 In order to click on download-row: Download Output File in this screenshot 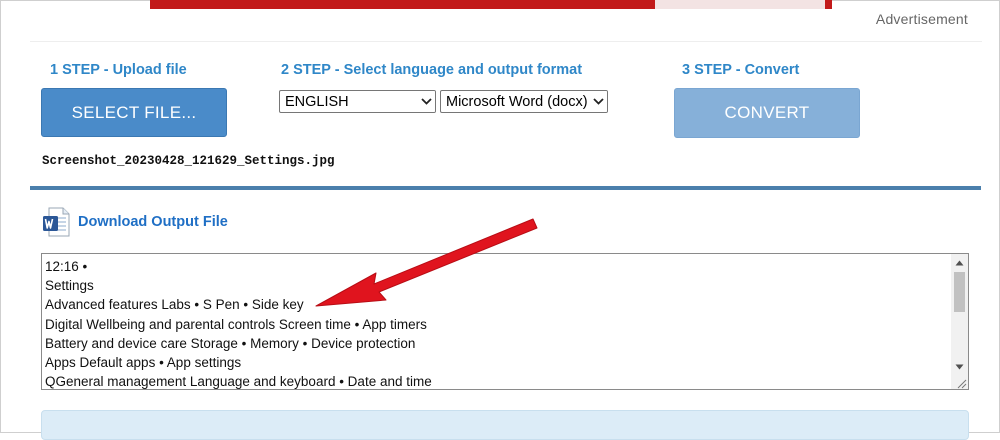, I will do `click(135, 222)`.